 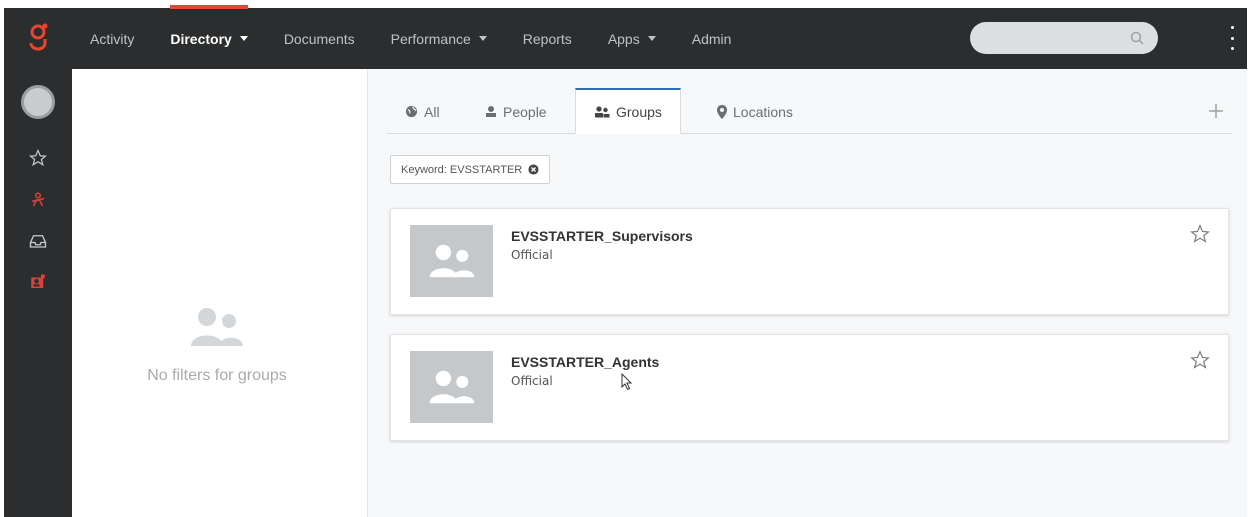 What do you see at coordinates (1137, 38) in the screenshot?
I see `search-icon` at bounding box center [1137, 38].